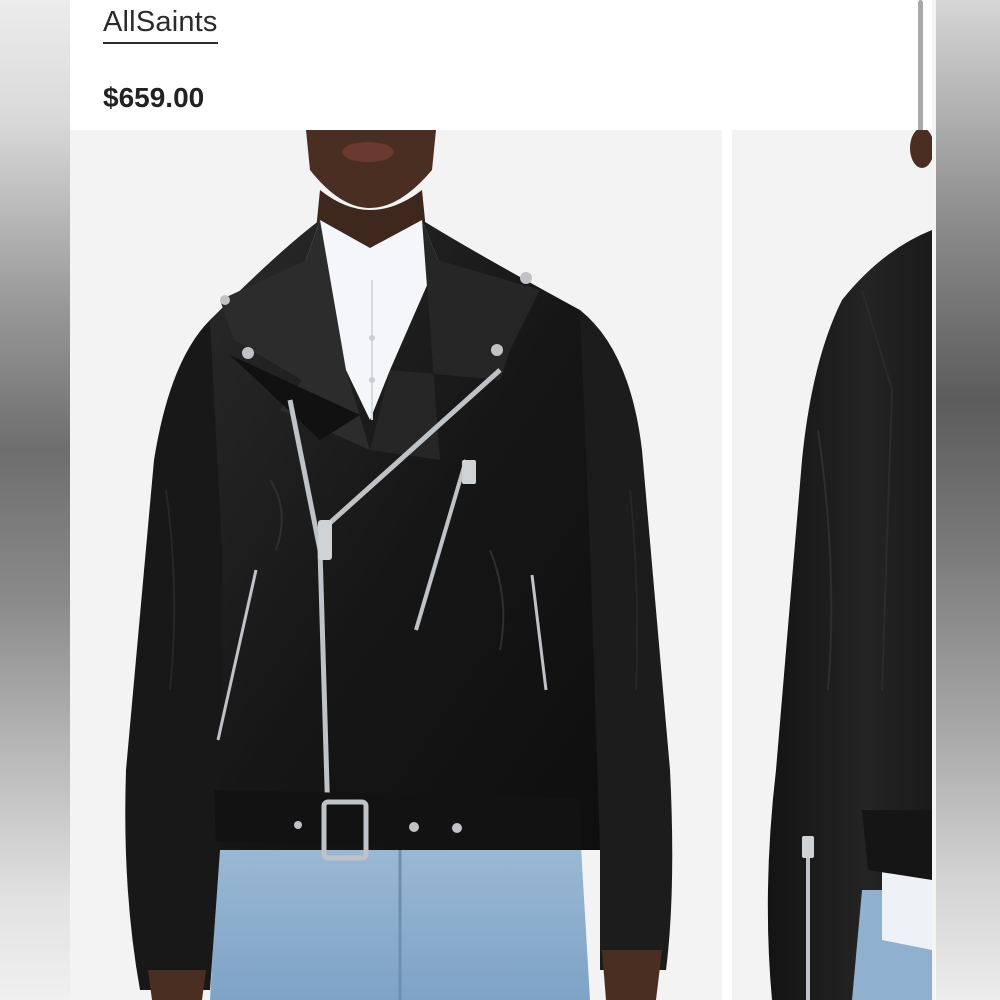 The width and height of the screenshot is (1000, 1000). Describe the element at coordinates (154, 97) in the screenshot. I see `product-price: $659.00` at that location.